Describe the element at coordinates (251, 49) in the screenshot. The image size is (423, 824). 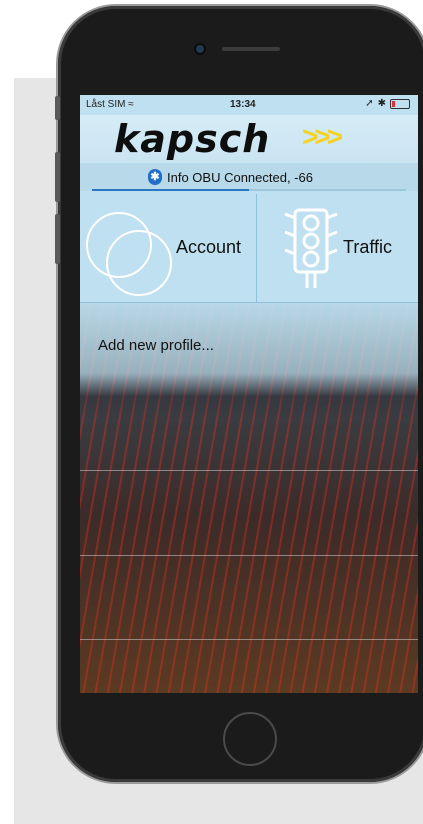
I see `earpiece-speaker` at that location.